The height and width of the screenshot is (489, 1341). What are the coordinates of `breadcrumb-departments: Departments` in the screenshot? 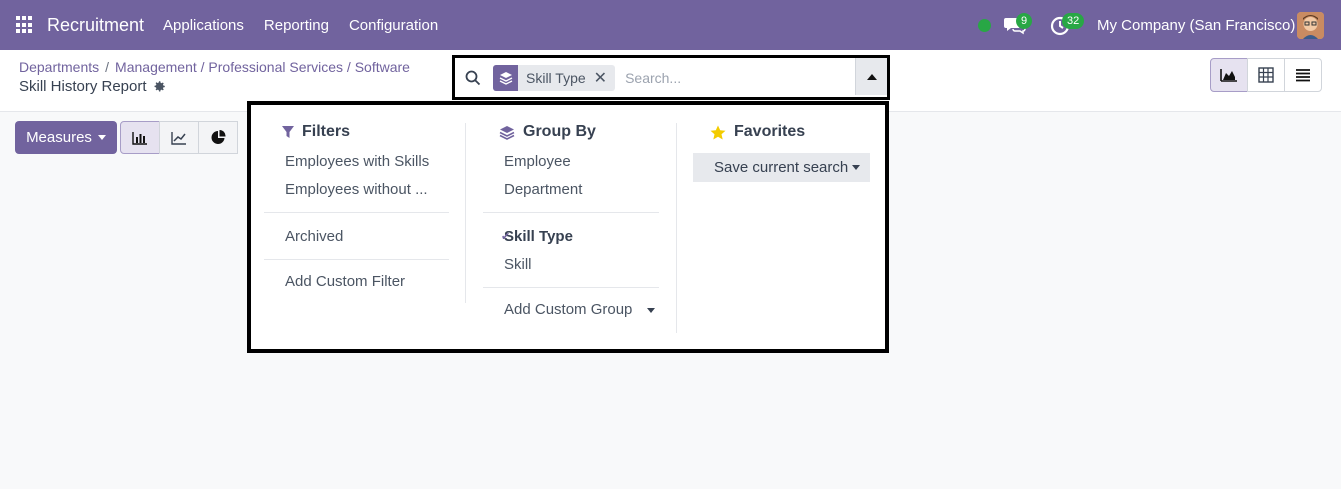 It's located at (59, 67).